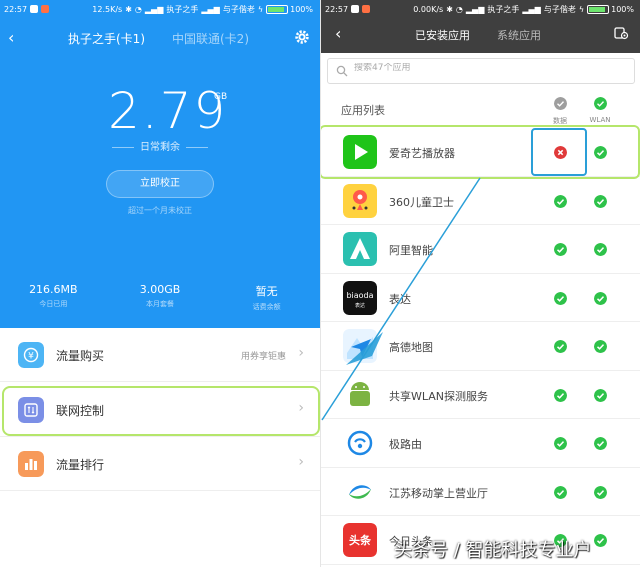  Describe the element at coordinates (600, 109) in the screenshot. I see `column-wlan: WLAN` at that location.